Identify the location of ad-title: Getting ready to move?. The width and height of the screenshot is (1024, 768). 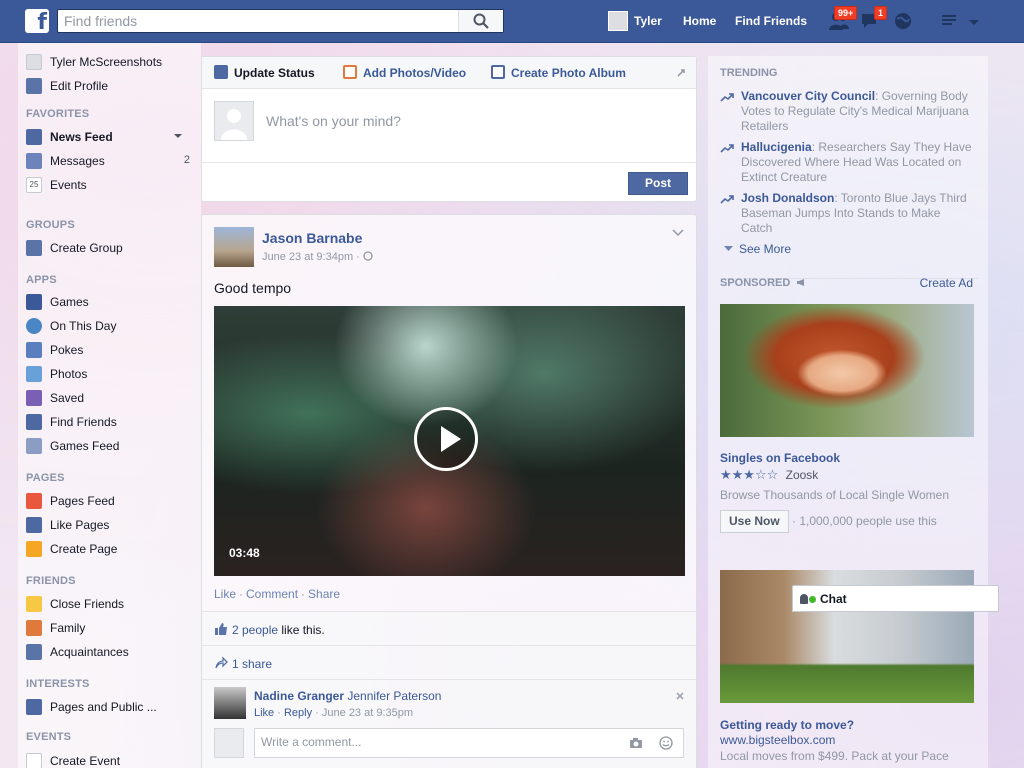
(787, 725).